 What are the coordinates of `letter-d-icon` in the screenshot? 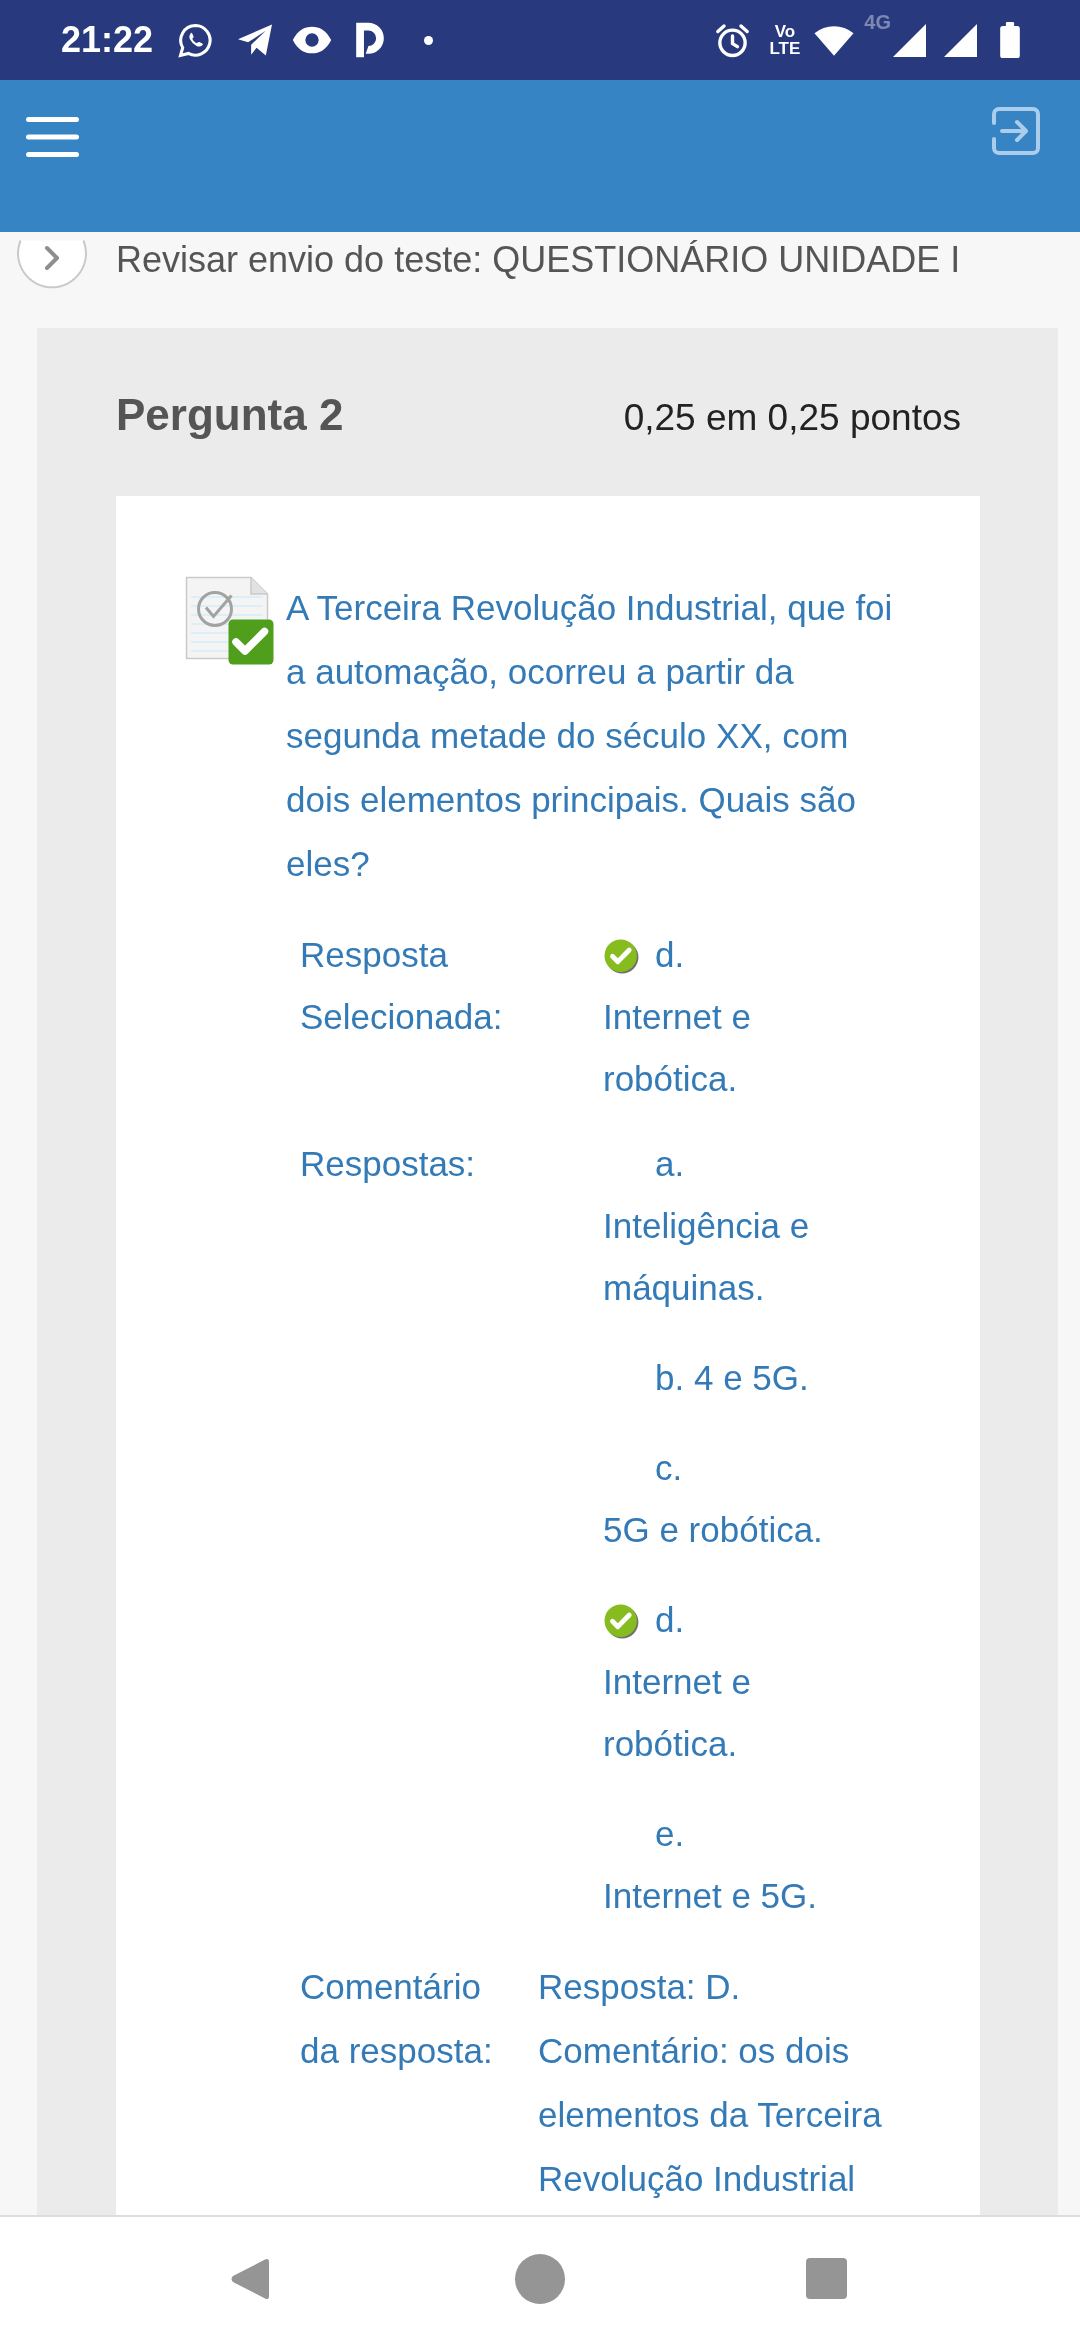 It's located at (370, 40).